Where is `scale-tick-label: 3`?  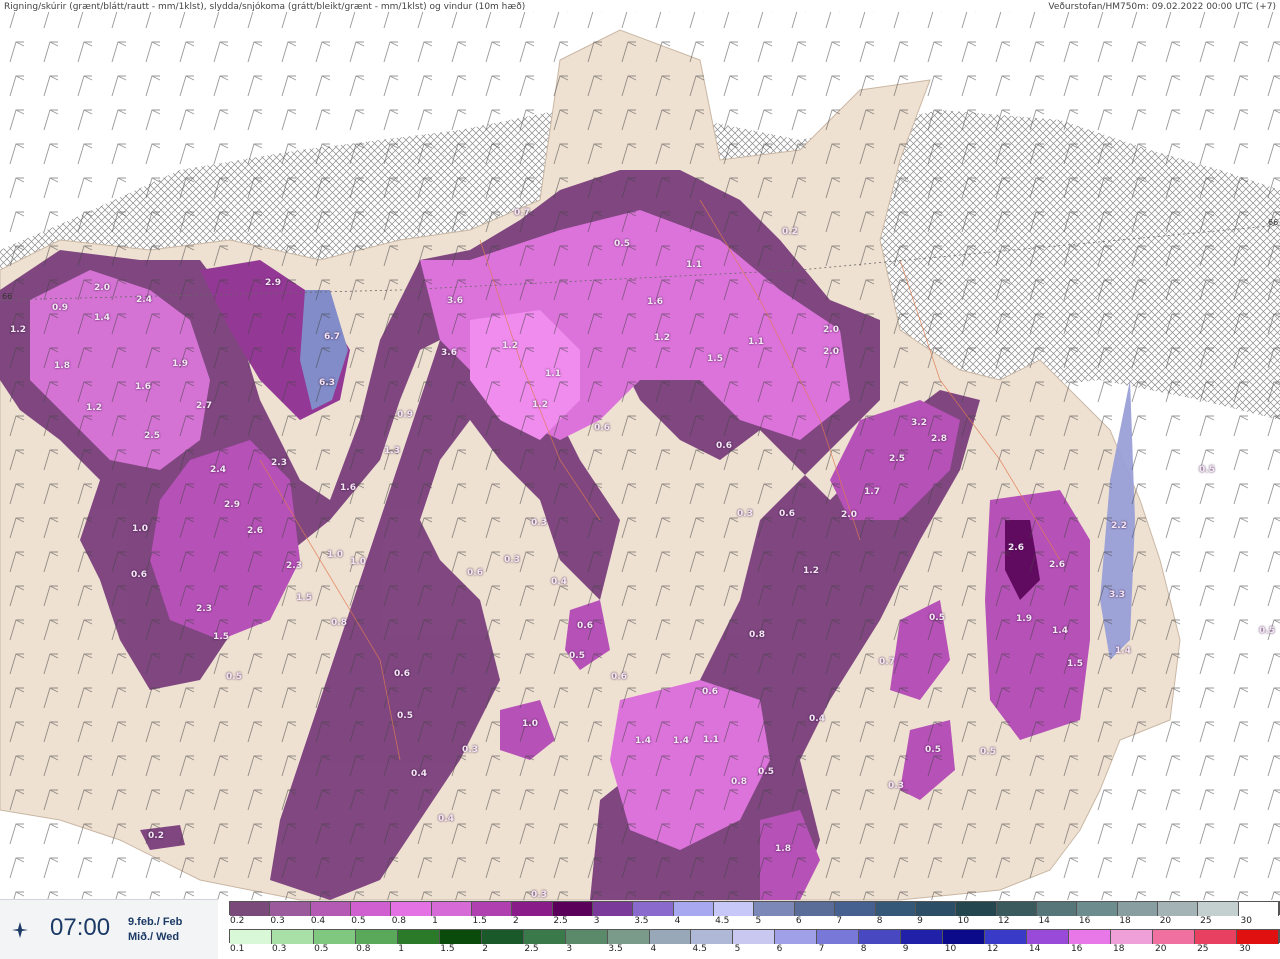 scale-tick-label: 3 is located at coordinates (569, 949).